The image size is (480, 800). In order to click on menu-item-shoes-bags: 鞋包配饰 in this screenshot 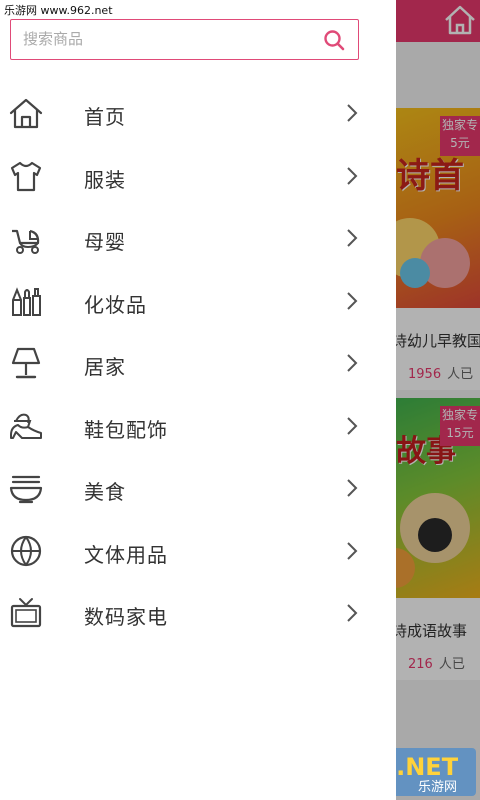, I will do `click(198, 426)`.